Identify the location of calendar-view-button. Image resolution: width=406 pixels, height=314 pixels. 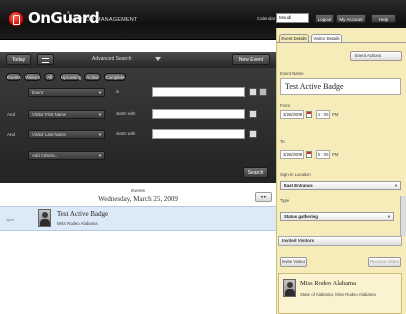
(45, 59).